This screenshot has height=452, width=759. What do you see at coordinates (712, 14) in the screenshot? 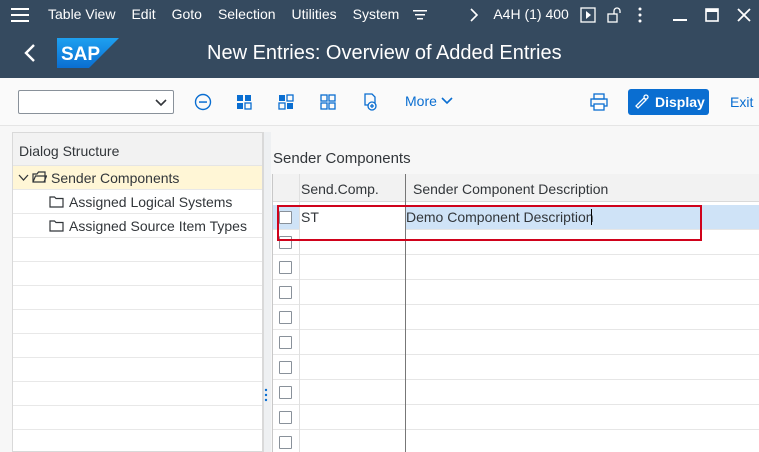
I see `maximize-icon` at bounding box center [712, 14].